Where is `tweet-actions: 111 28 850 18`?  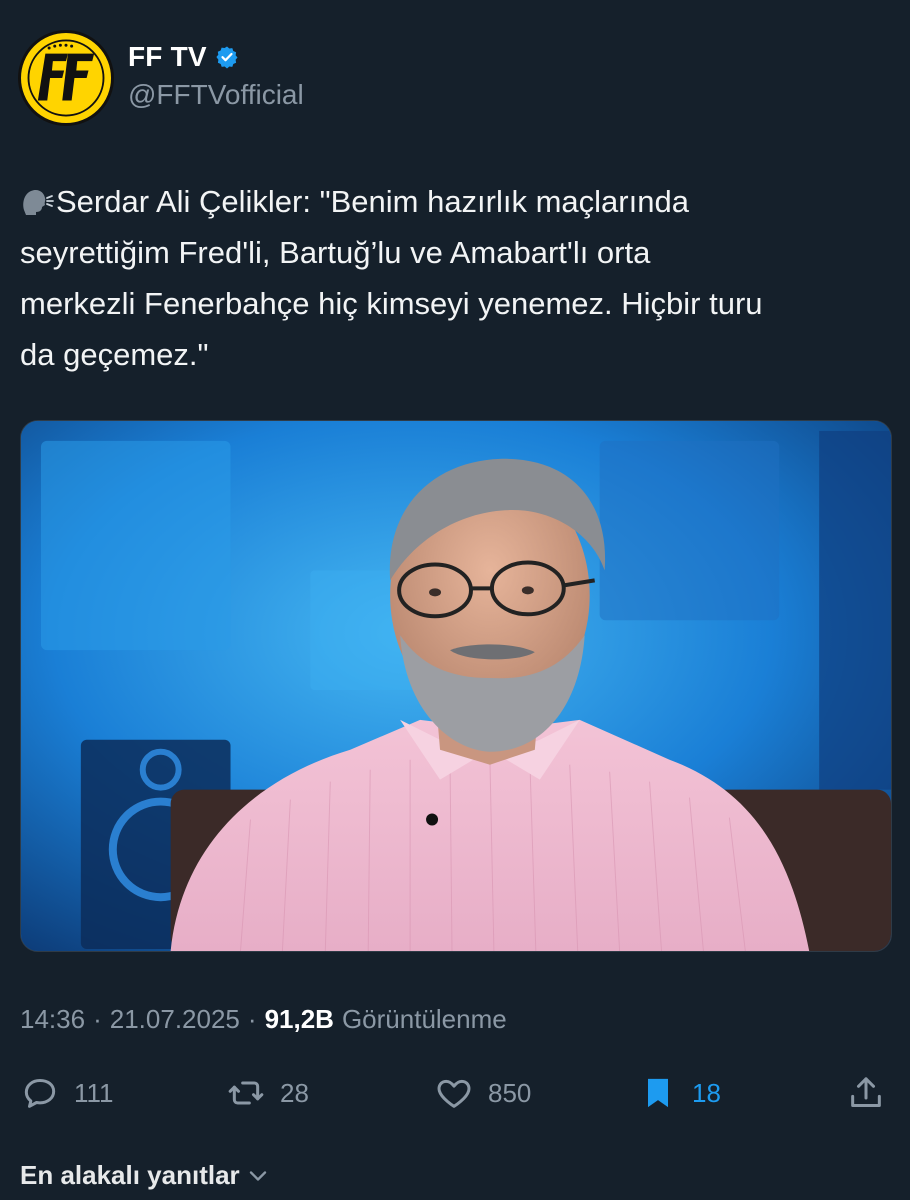
tweet-actions: 111 28 850 18 is located at coordinates (455, 1093).